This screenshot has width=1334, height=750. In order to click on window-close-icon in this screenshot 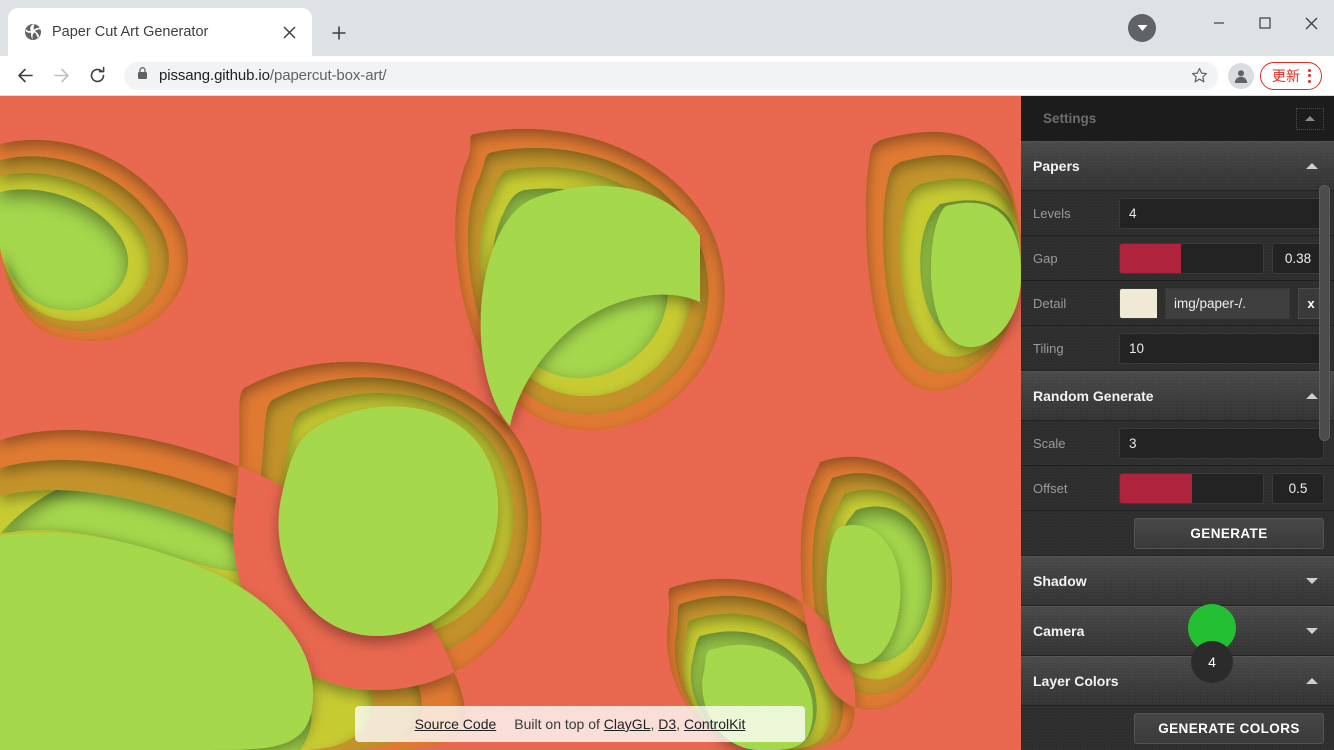, I will do `click(1311, 23)`.